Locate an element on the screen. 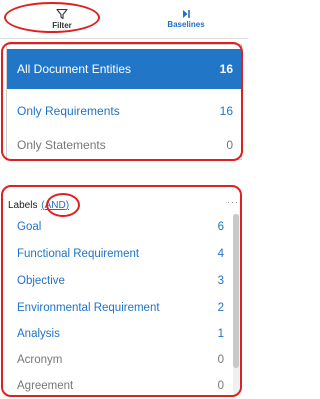  label-name: Functional Requirement is located at coordinates (78, 254).